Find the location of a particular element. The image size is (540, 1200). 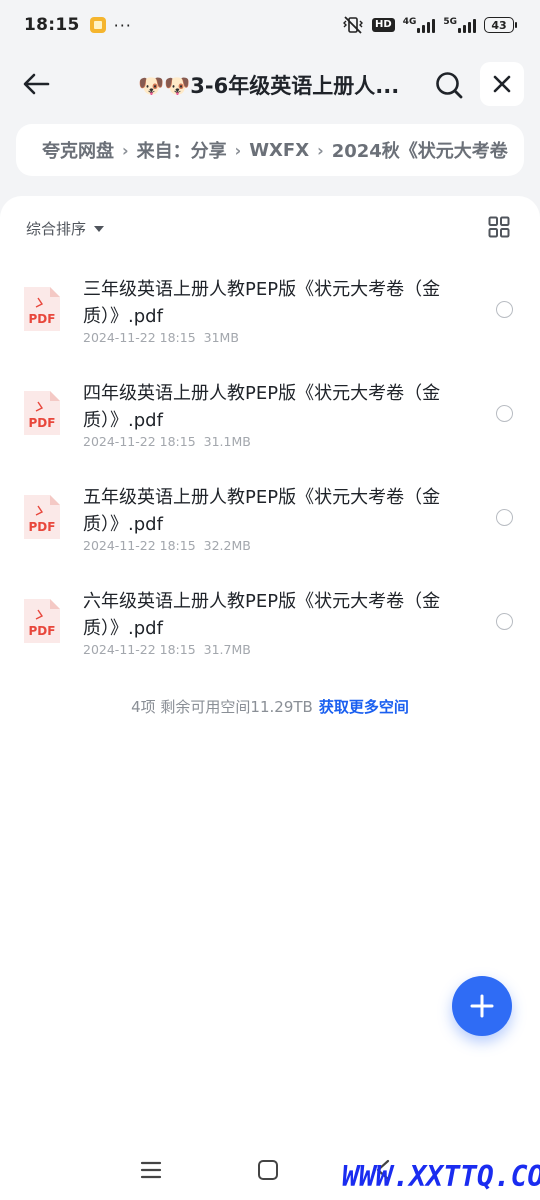

file-meta: 2024-11-22 18:15 32.2MB is located at coordinates (167, 545).